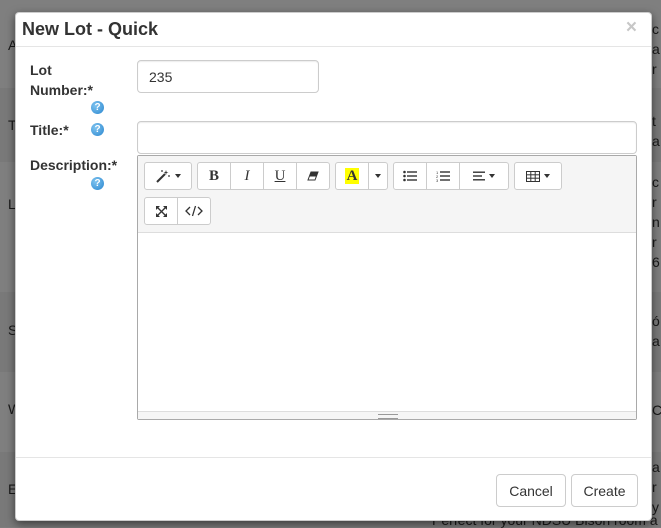 Image resolution: width=661 pixels, height=528 pixels. Describe the element at coordinates (479, 176) in the screenshot. I see `align-left-icon` at that location.